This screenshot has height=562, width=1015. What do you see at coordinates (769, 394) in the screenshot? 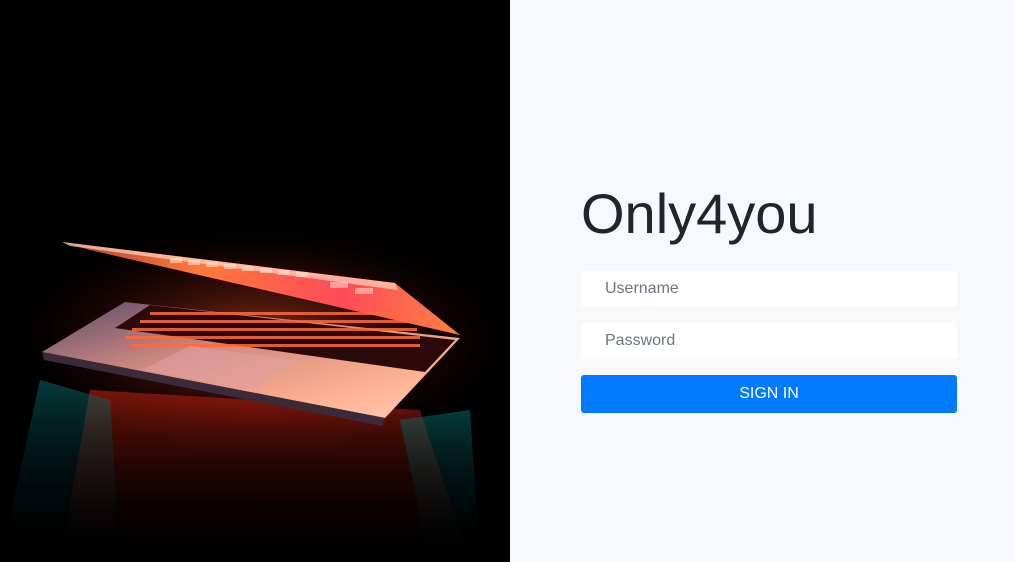
I see `sign-in-button: SIGN IN` at bounding box center [769, 394].